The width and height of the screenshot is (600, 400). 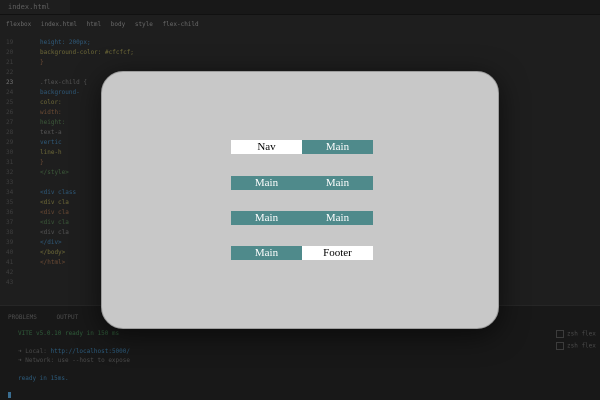 I want to click on line-number: 42, so click(x=10, y=272).